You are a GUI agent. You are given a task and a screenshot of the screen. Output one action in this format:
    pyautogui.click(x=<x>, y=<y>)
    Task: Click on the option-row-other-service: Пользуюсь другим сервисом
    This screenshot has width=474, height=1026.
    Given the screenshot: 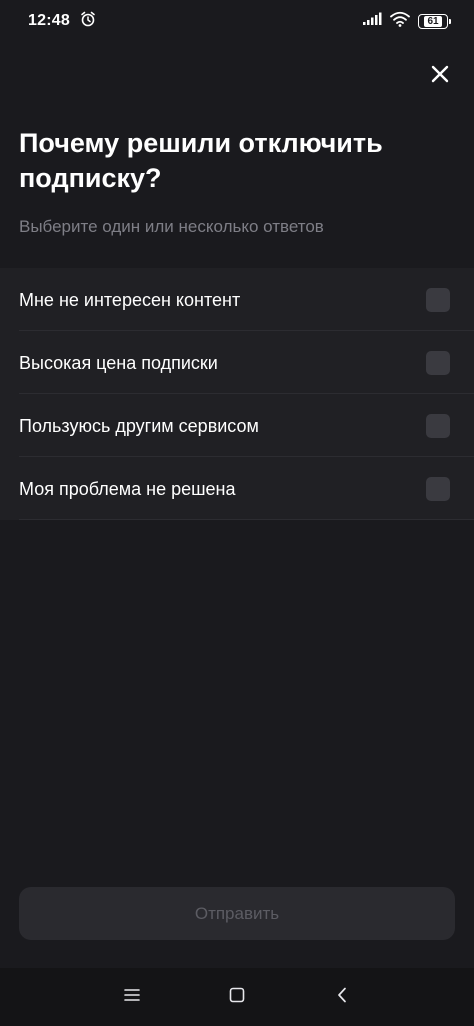 What is the action you would take?
    pyautogui.click(x=237, y=425)
    